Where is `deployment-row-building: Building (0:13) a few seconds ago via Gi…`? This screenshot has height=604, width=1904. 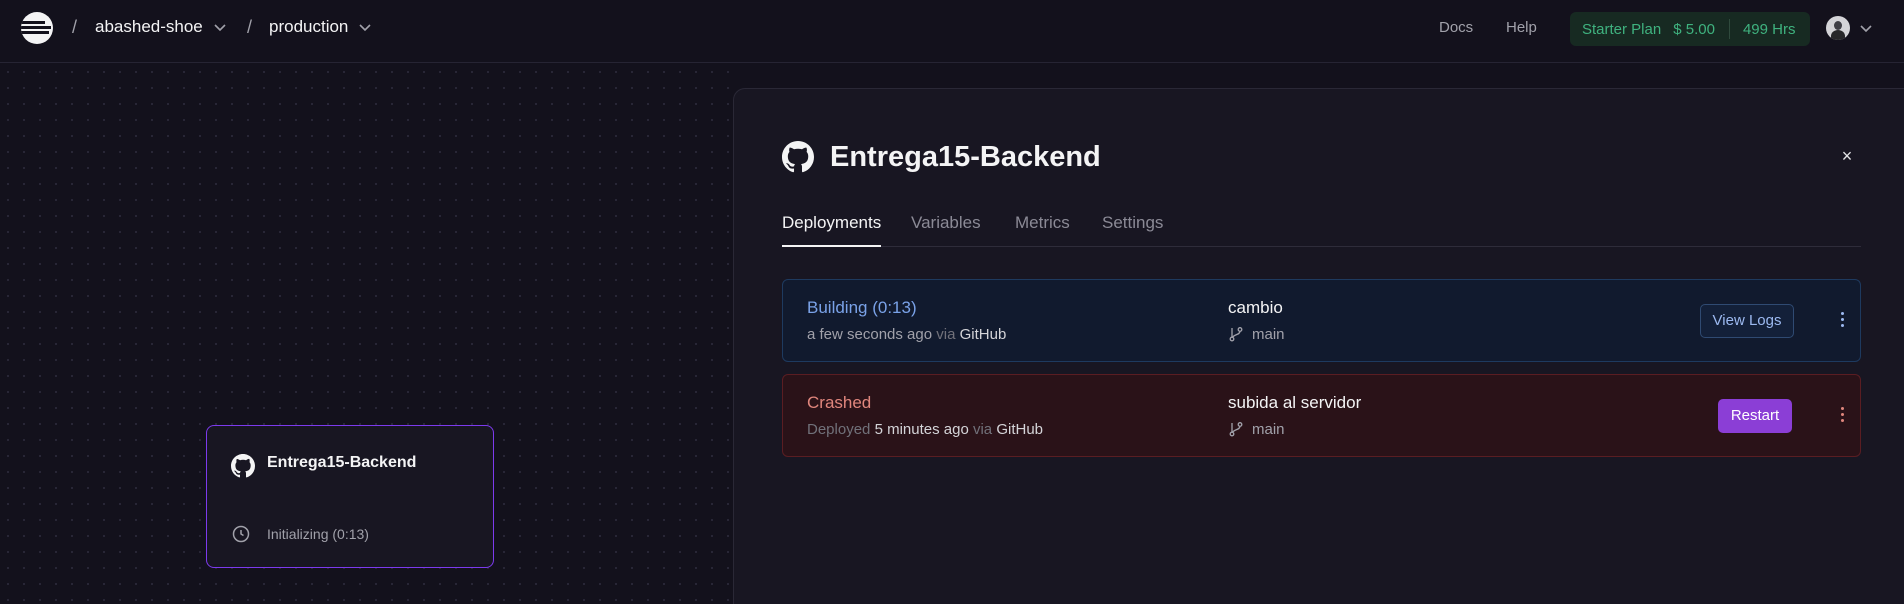 deployment-row-building: Building (0:13) a few seconds ago via Gi… is located at coordinates (1321, 320).